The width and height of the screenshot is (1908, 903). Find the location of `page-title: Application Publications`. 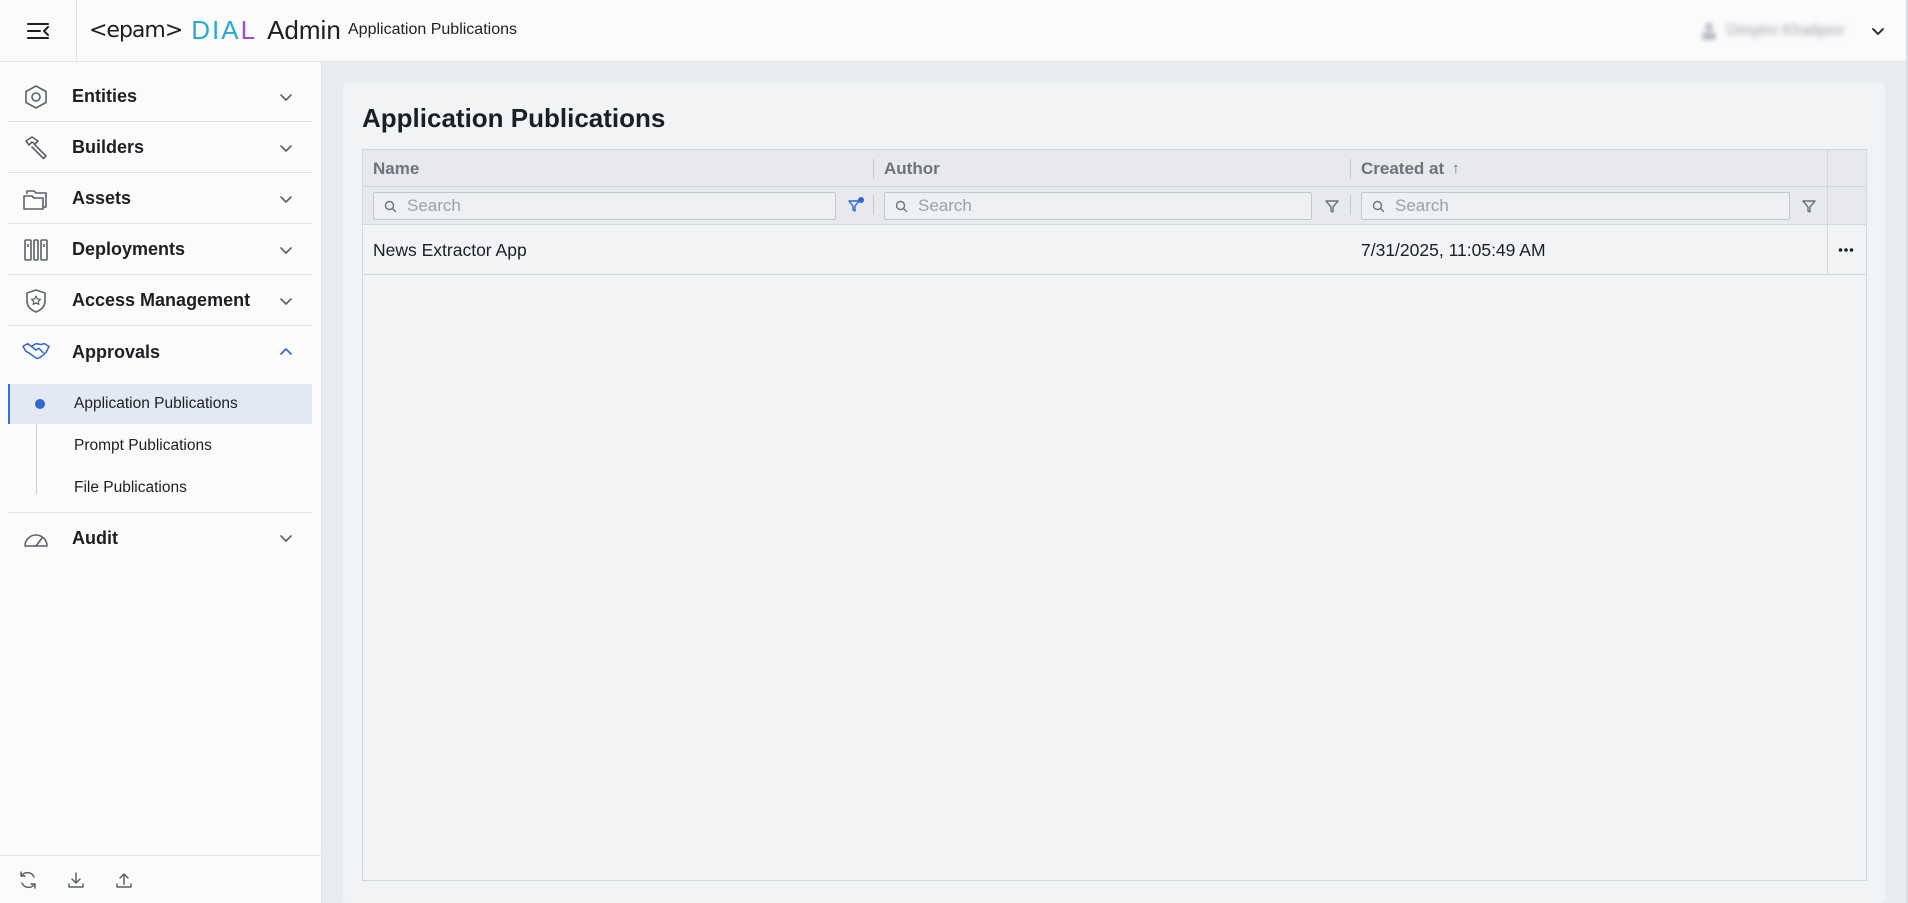

page-title: Application Publications is located at coordinates (514, 118).